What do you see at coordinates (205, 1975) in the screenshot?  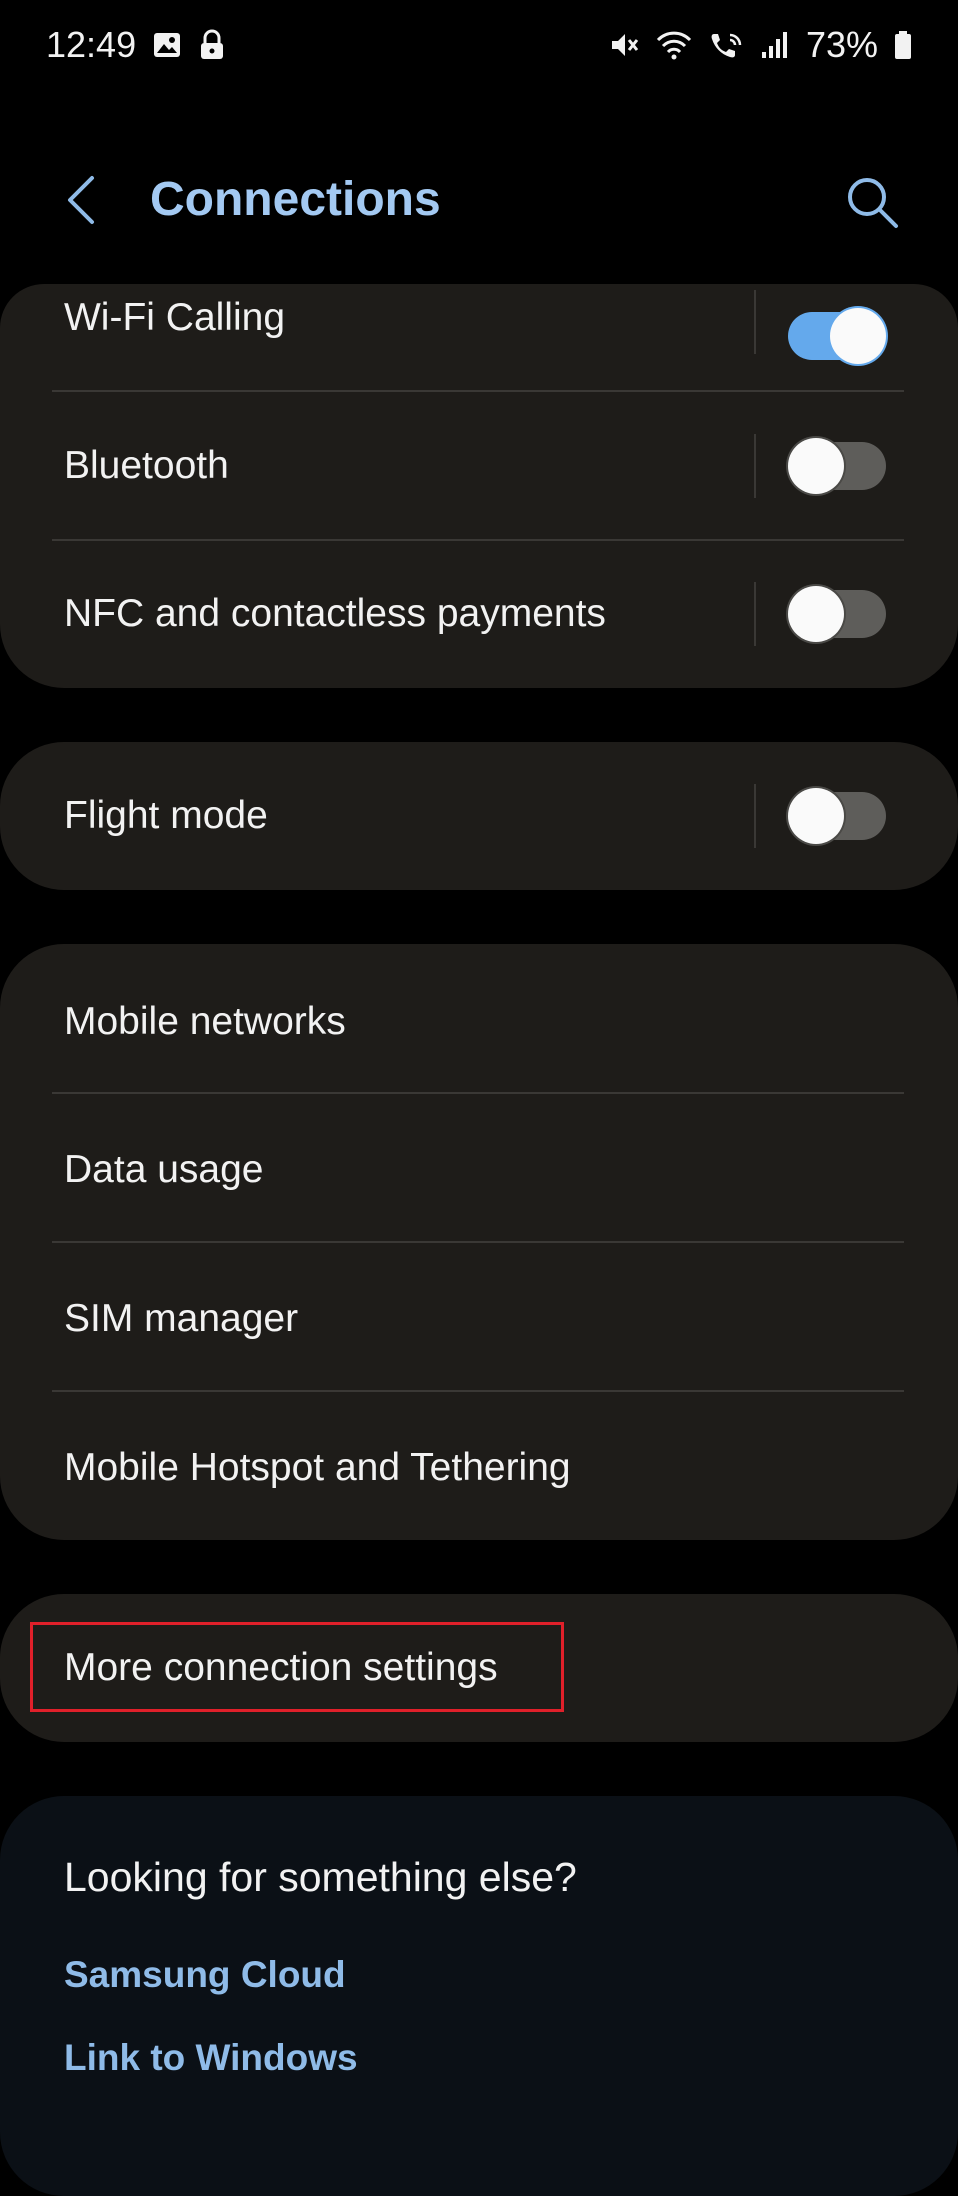 I see `link-samsung-cloud: Samsung Cloud` at bounding box center [205, 1975].